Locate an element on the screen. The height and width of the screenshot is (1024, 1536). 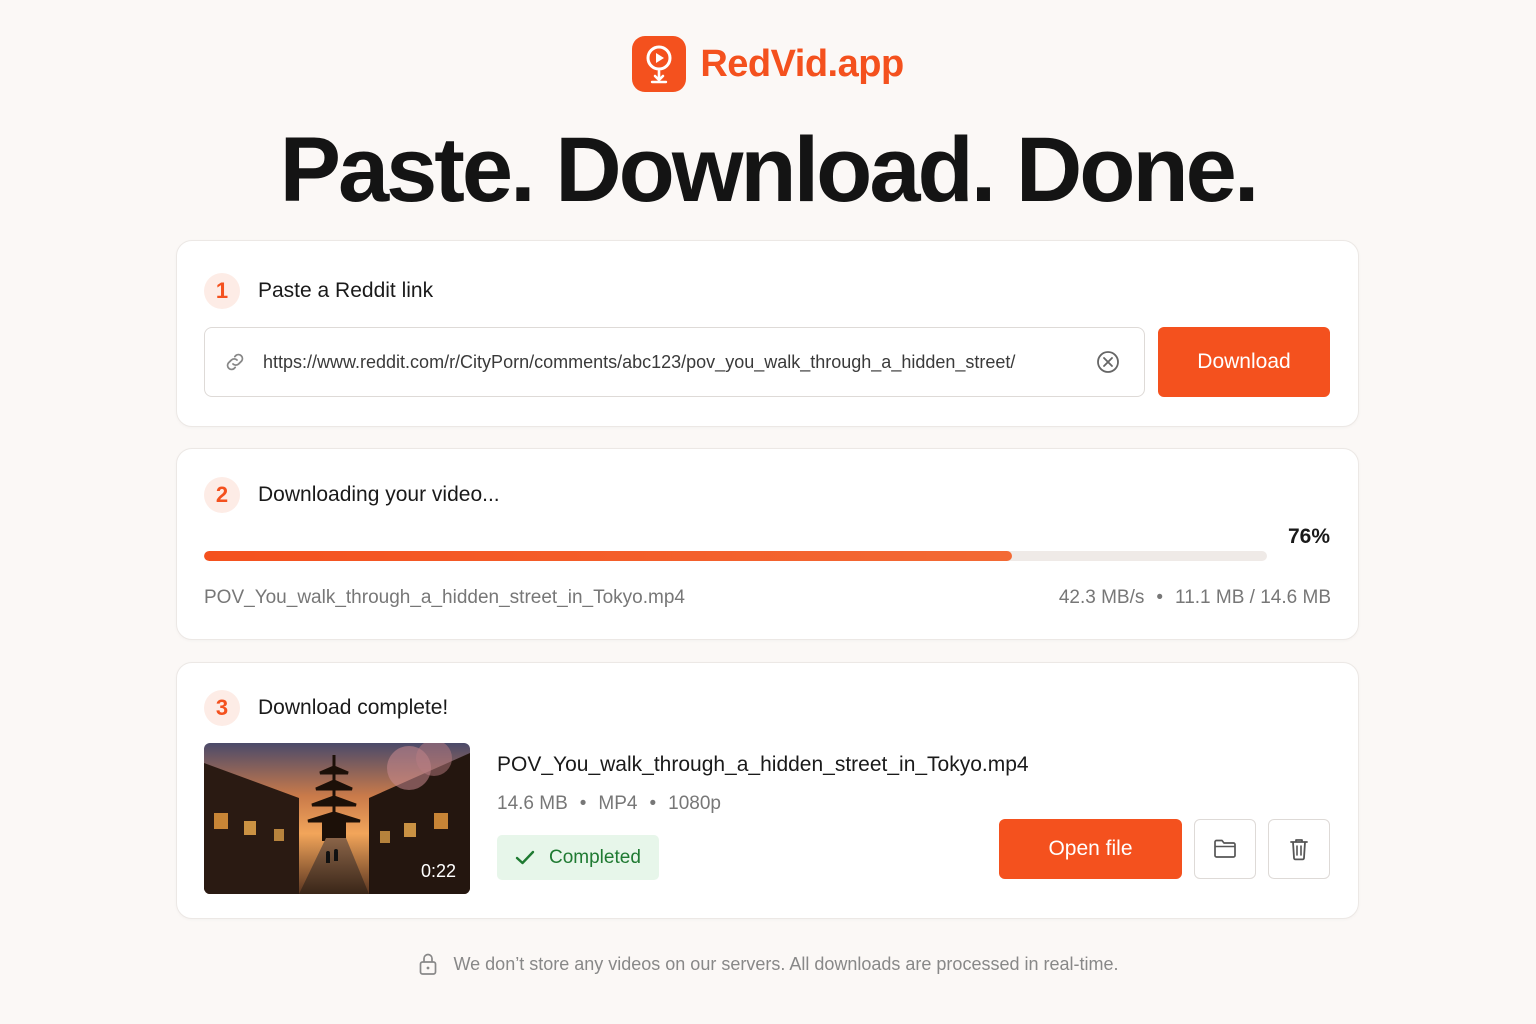
trash-icon is located at coordinates (1299, 850).